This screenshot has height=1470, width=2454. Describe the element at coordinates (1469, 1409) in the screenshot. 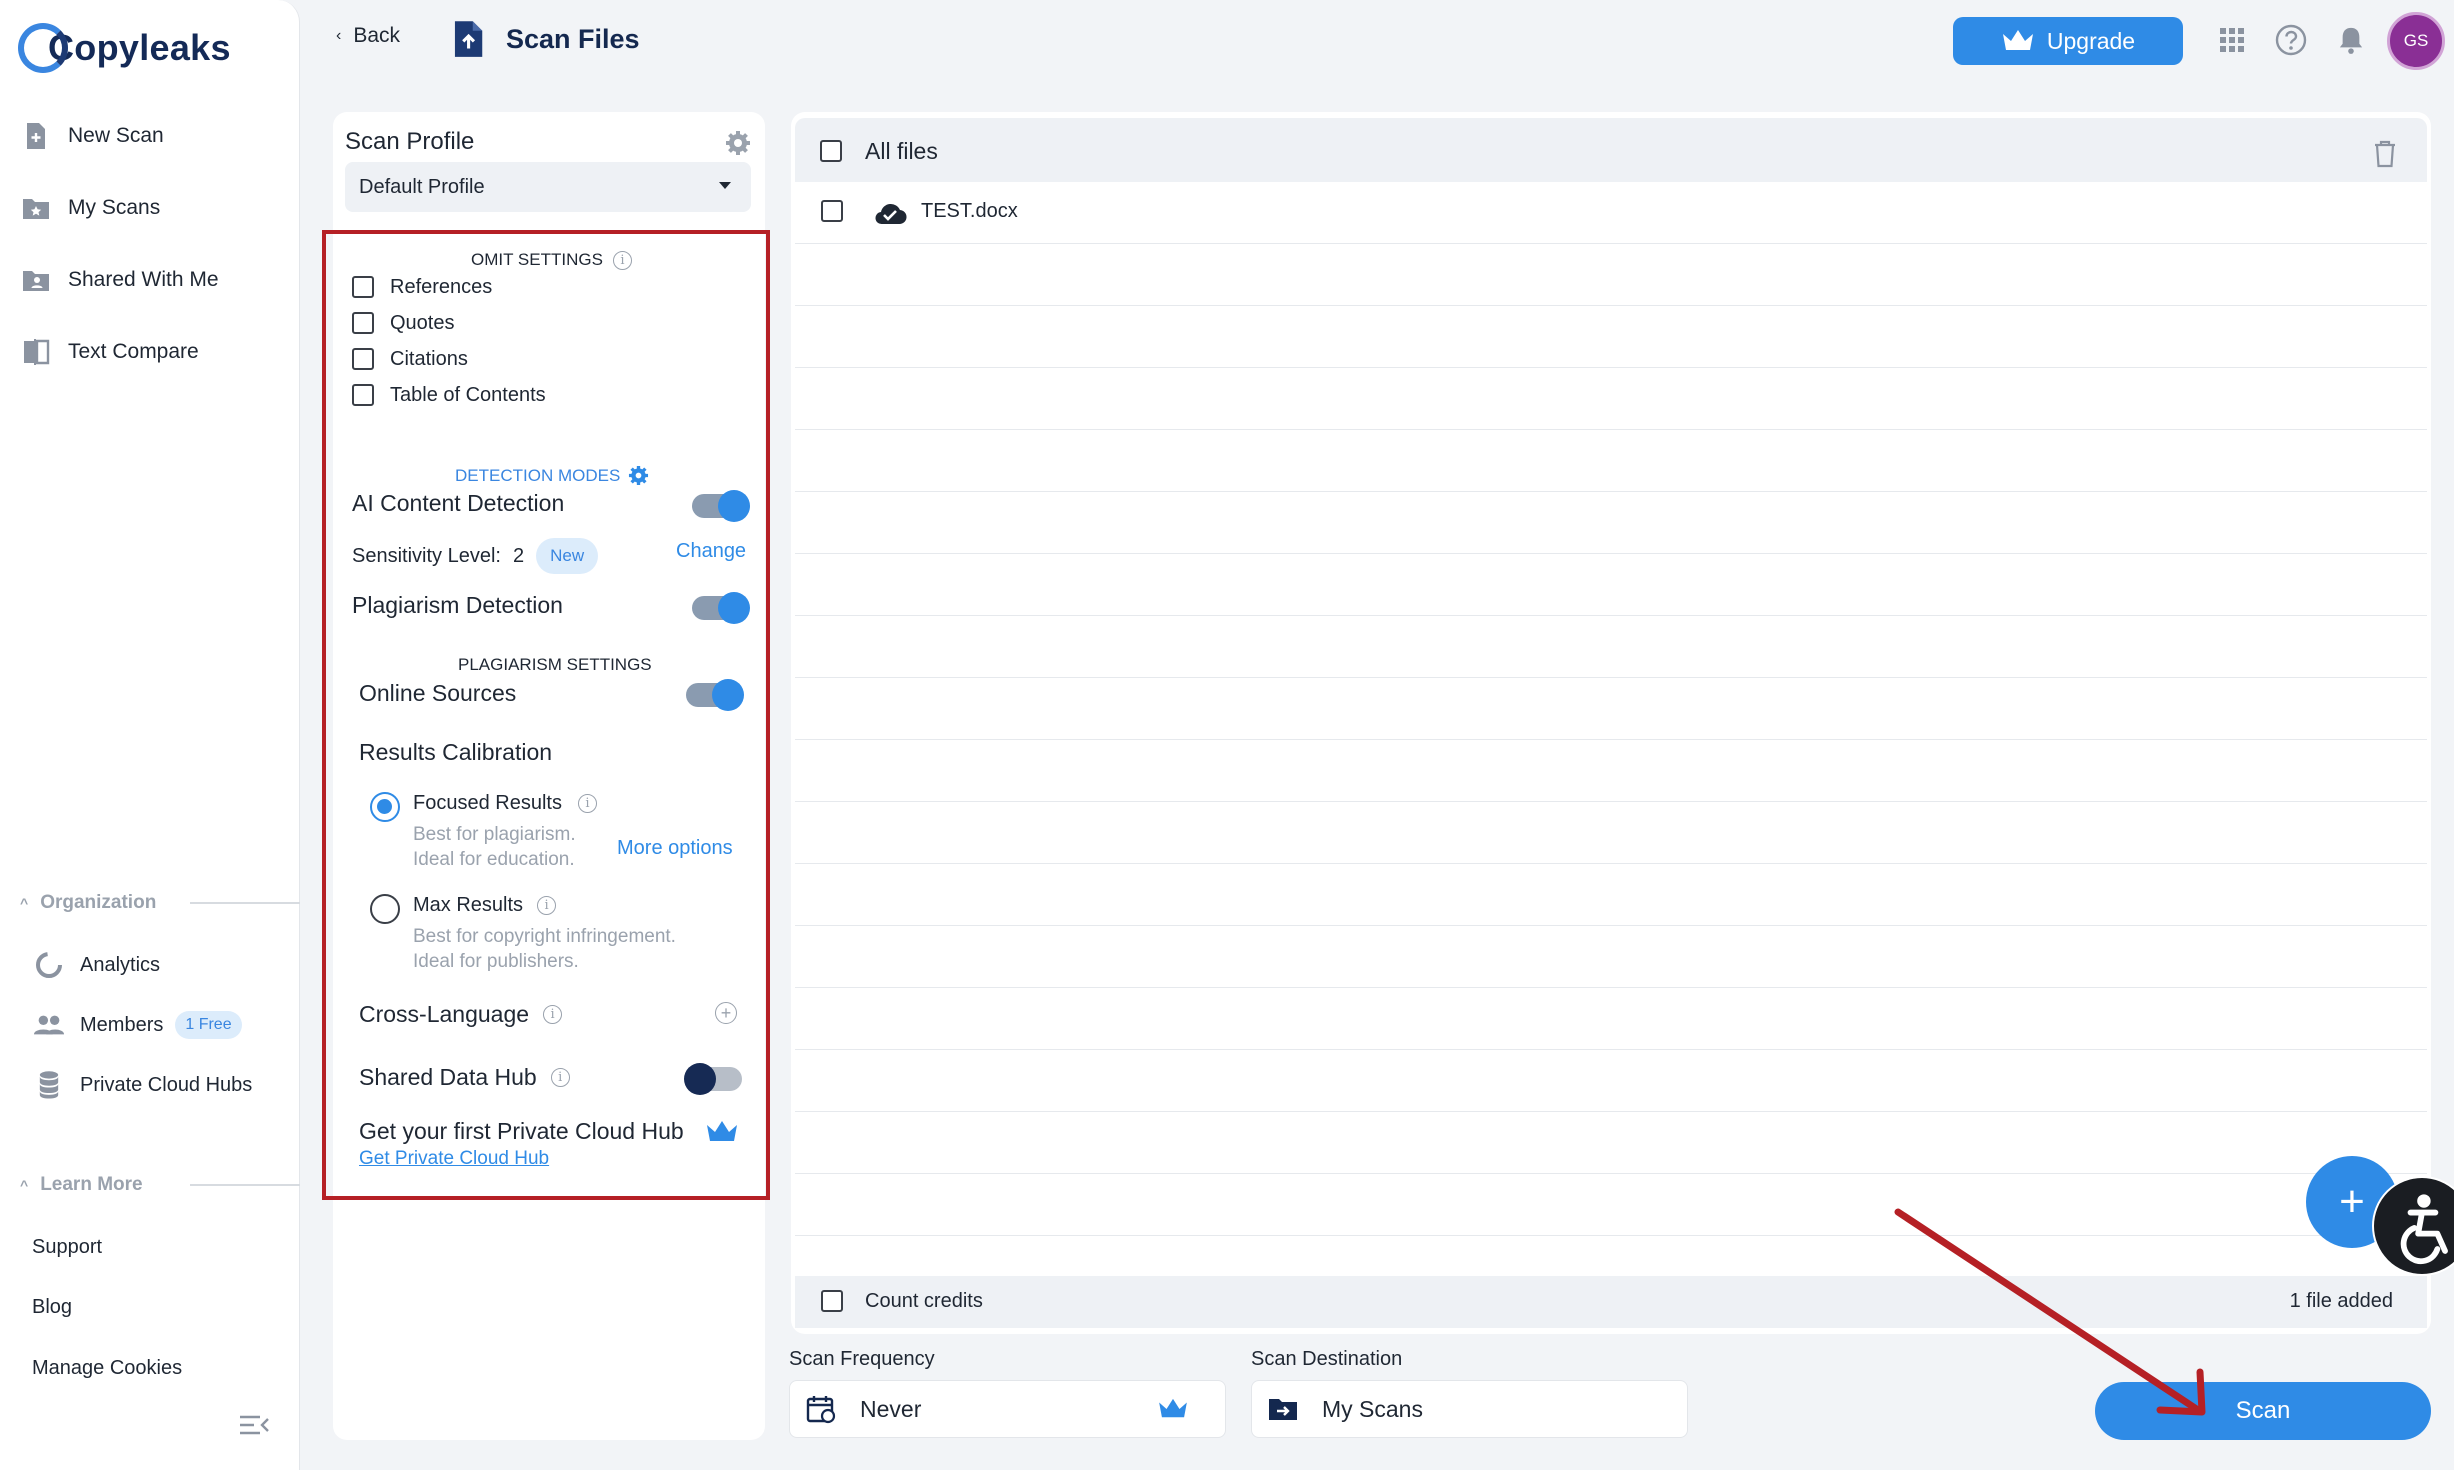

I see `scan-destination-select: My Scans` at that location.